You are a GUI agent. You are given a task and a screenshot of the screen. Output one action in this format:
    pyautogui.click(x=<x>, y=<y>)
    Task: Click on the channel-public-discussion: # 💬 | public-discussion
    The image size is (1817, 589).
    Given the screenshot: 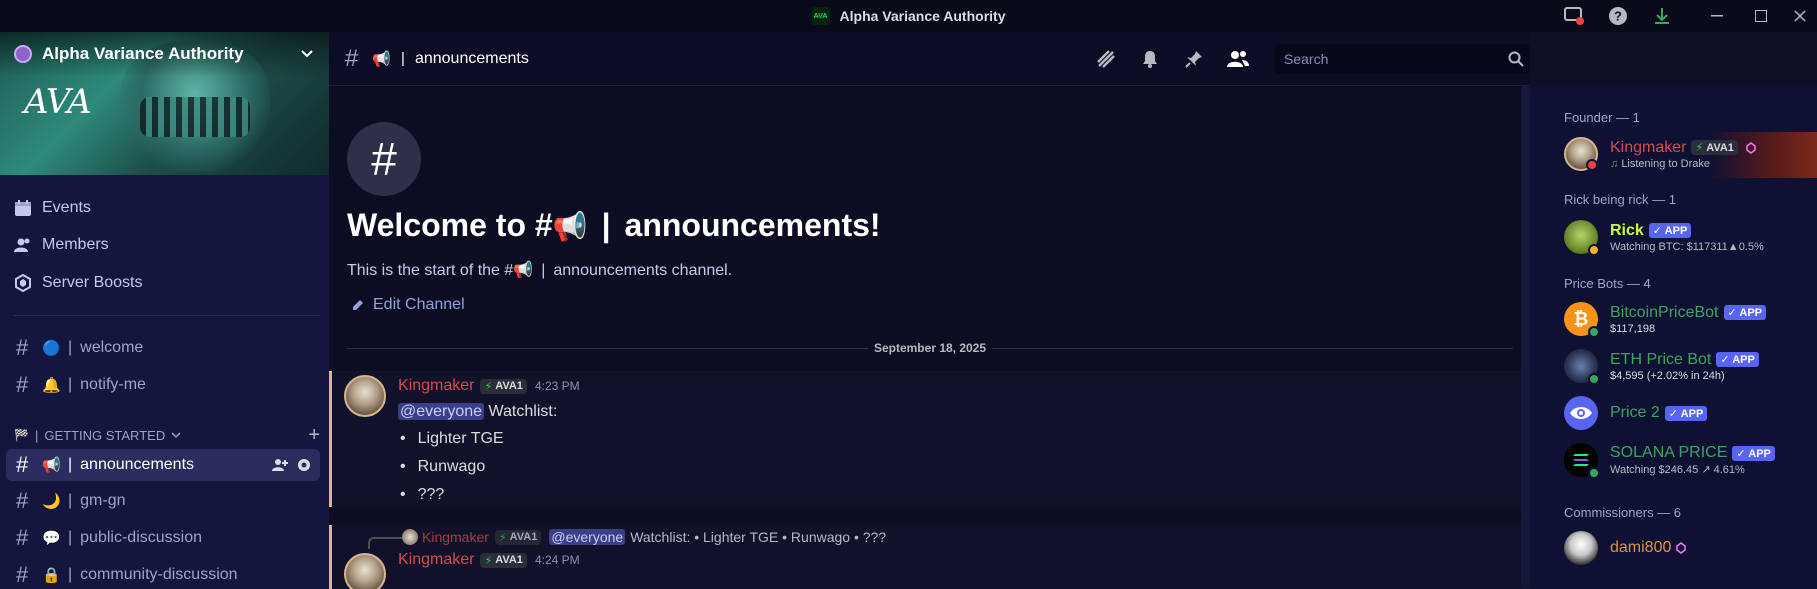 What is the action you would take?
    pyautogui.click(x=163, y=538)
    